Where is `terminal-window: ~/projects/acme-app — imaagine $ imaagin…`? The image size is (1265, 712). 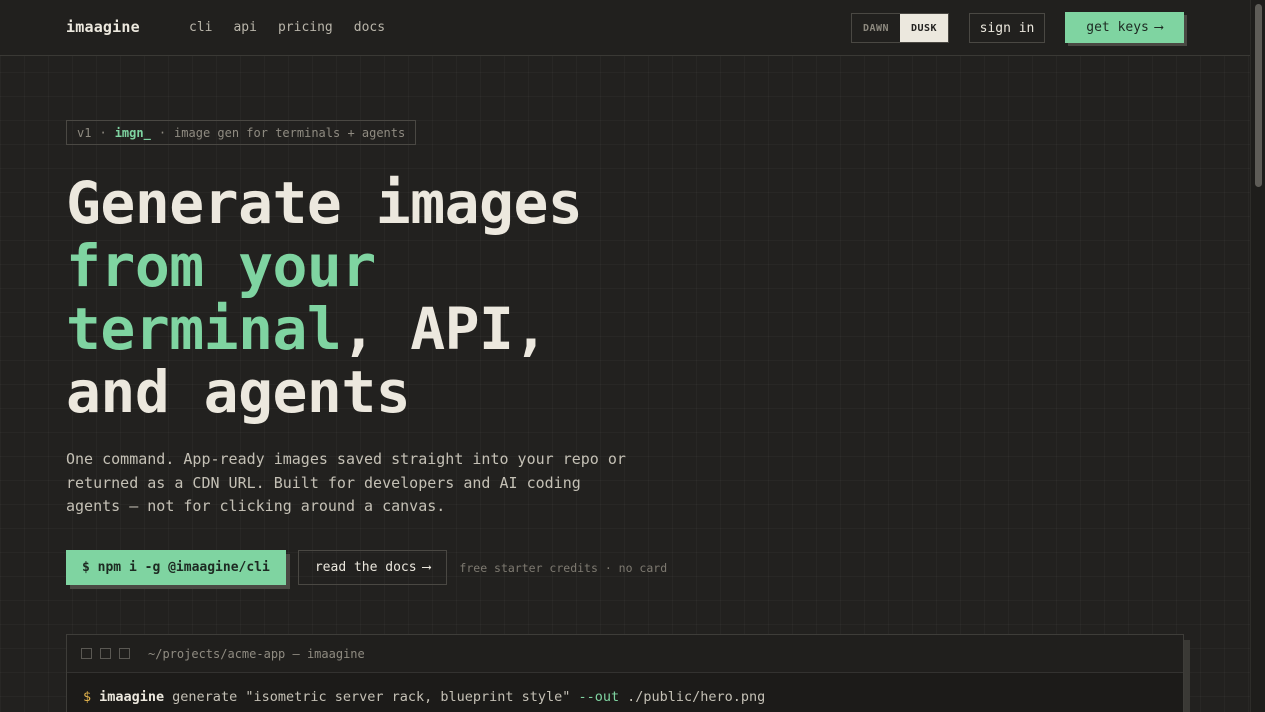 terminal-window: ~/projects/acme-app — imaagine $ imaagin… is located at coordinates (625, 673).